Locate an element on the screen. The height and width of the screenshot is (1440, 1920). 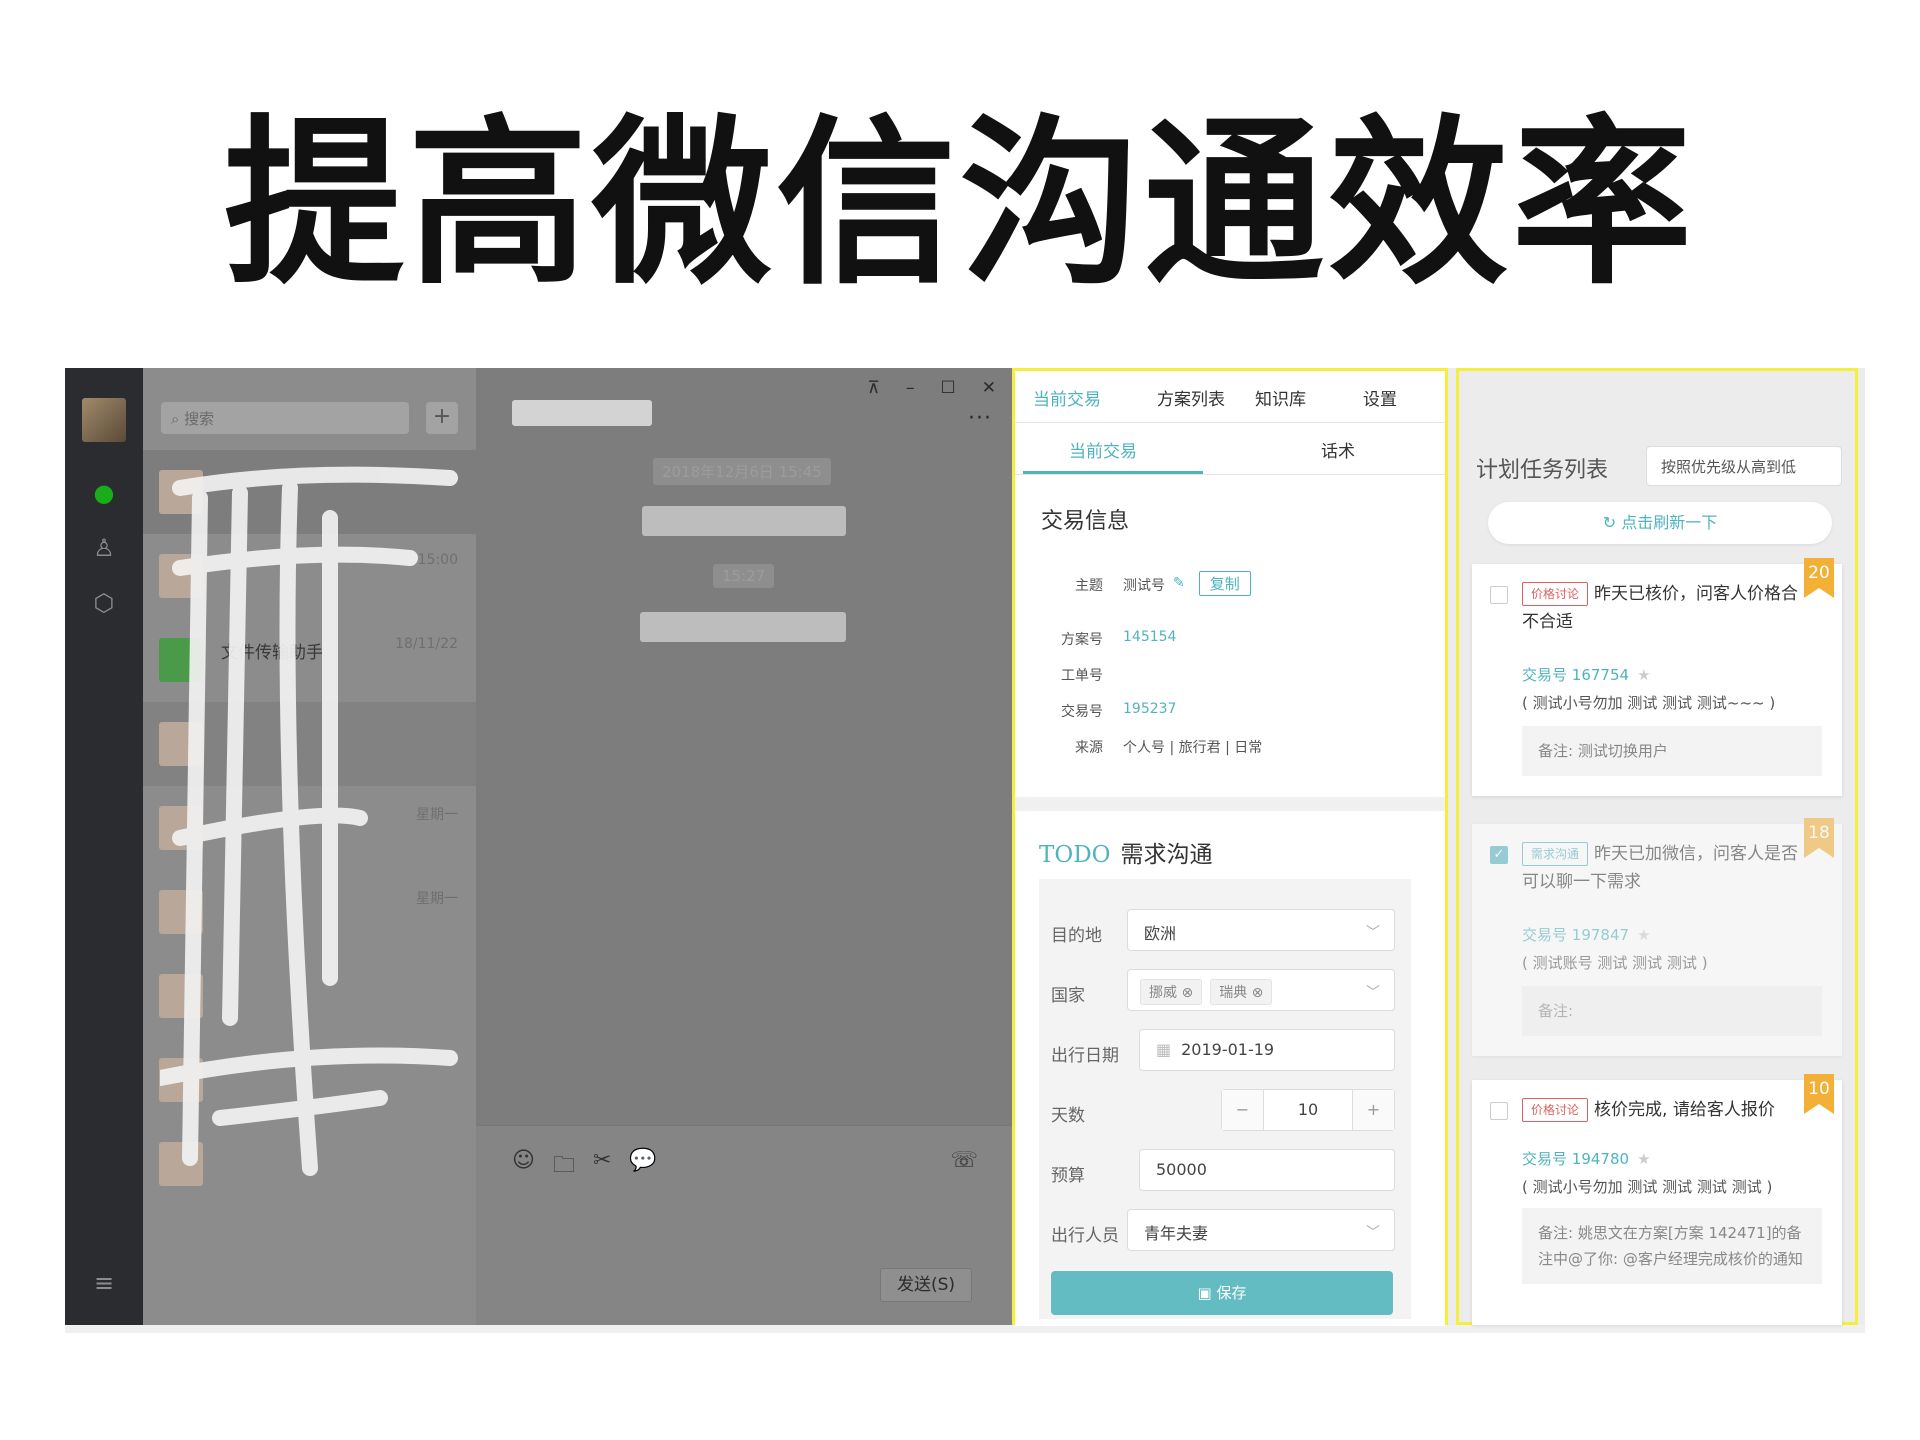
chat-icon: ● is located at coordinates (104, 493).